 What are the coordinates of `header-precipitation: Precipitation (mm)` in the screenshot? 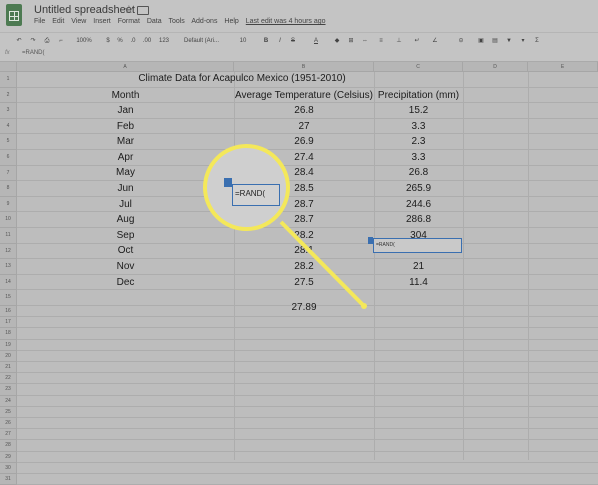 It's located at (418, 95).